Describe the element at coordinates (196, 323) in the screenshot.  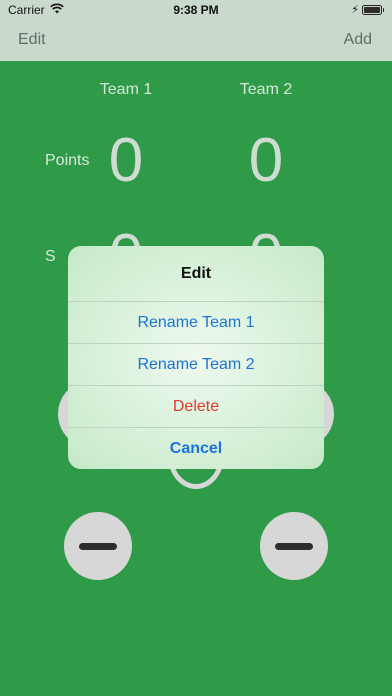
I see `rename-team1-button: Rename Team 1` at that location.